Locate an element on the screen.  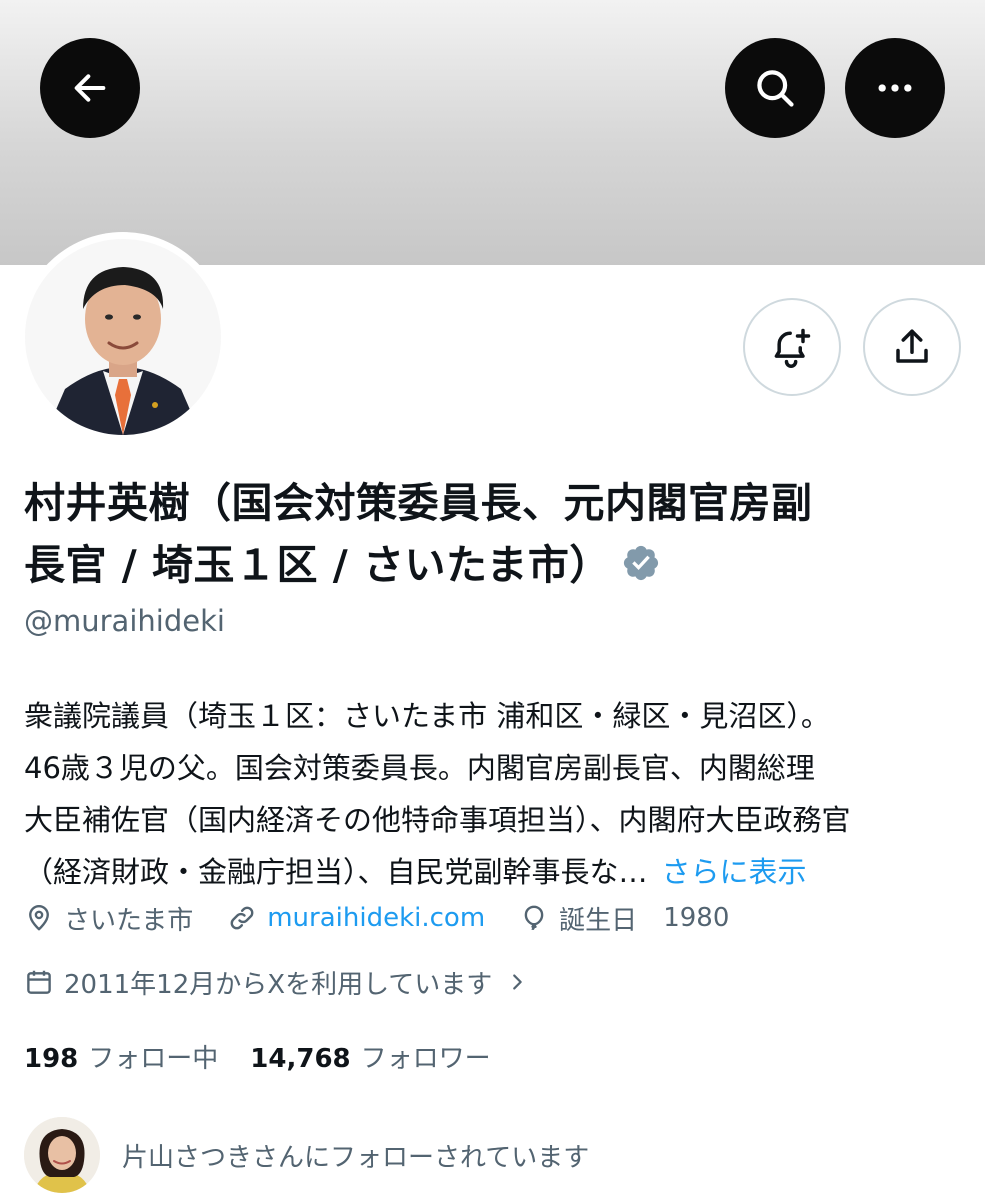
location-pin-icon is located at coordinates (39, 917).